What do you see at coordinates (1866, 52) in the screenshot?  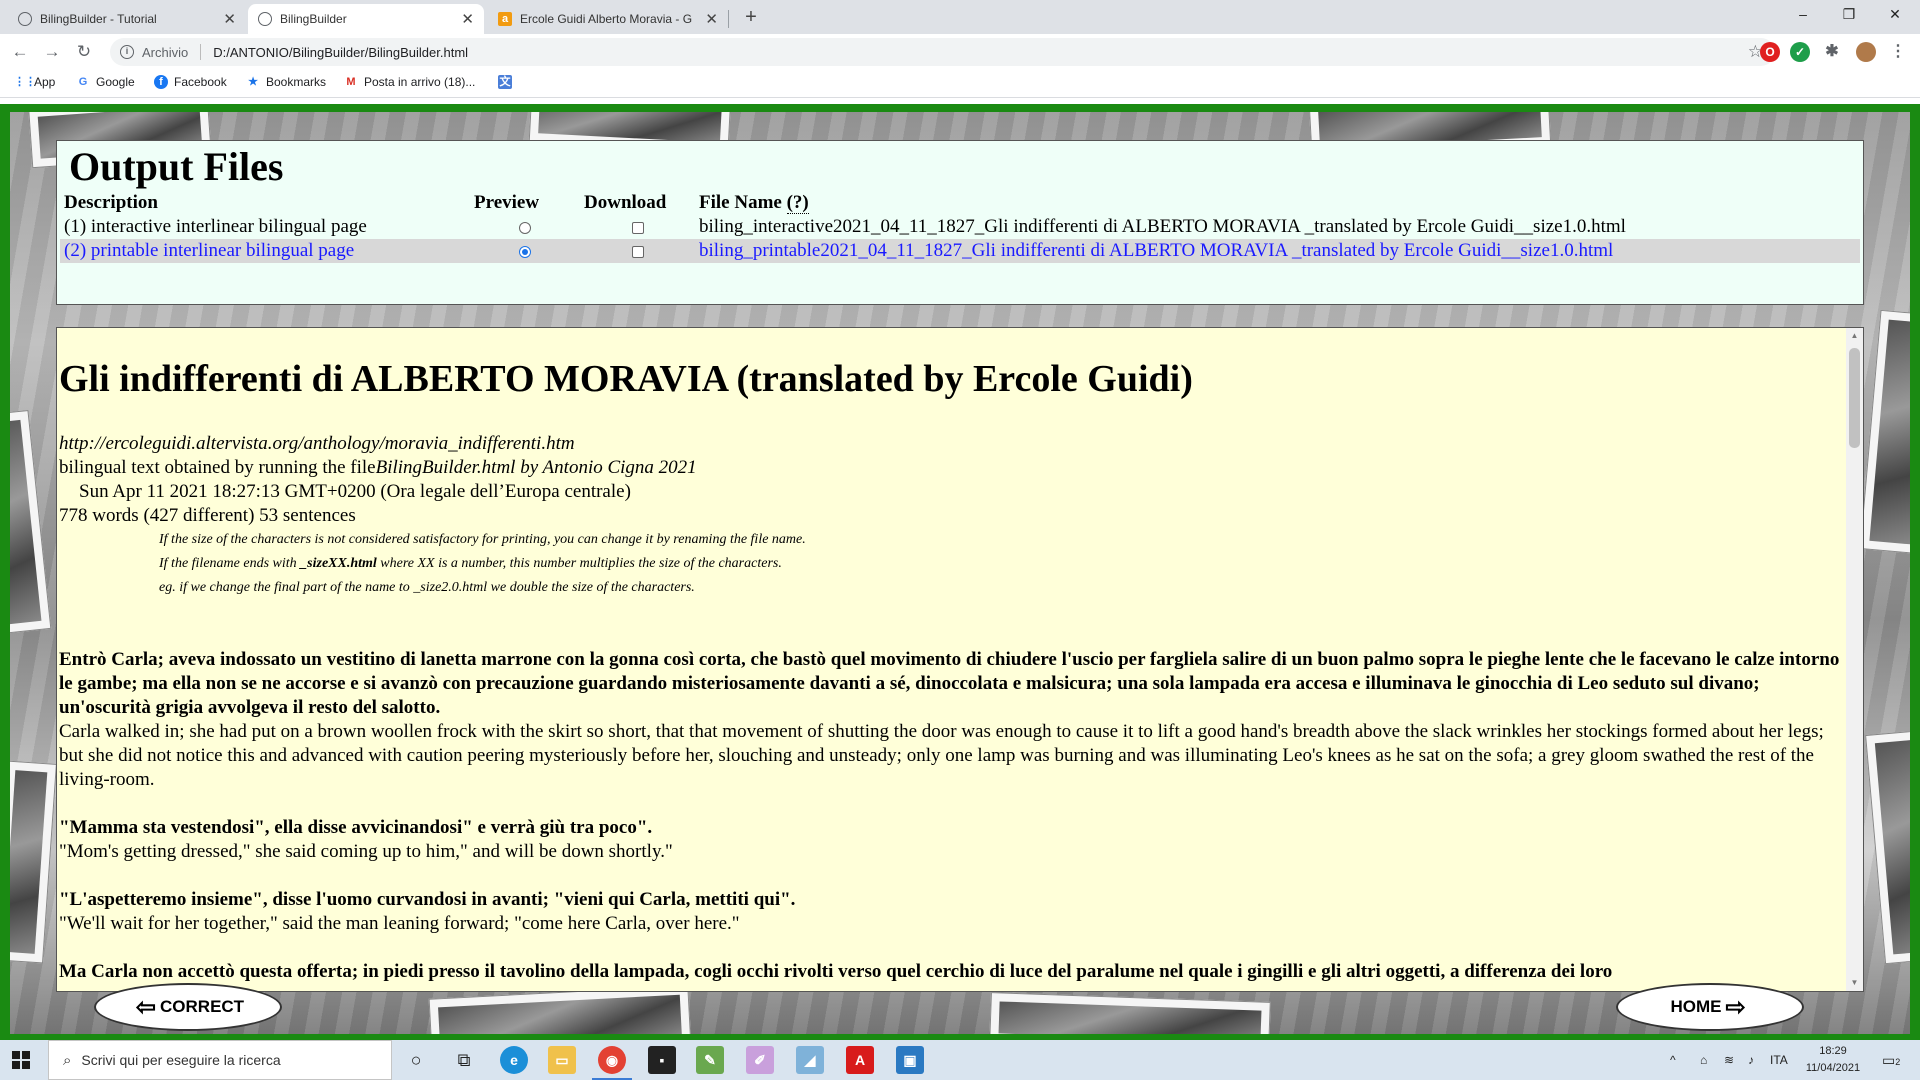 I see `avatar` at bounding box center [1866, 52].